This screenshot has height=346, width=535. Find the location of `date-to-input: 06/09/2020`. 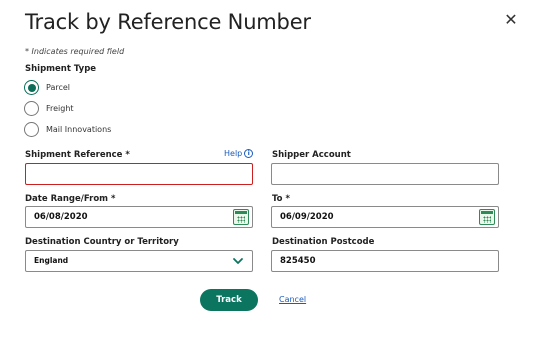

date-to-input: 06/09/2020 is located at coordinates (385, 217).